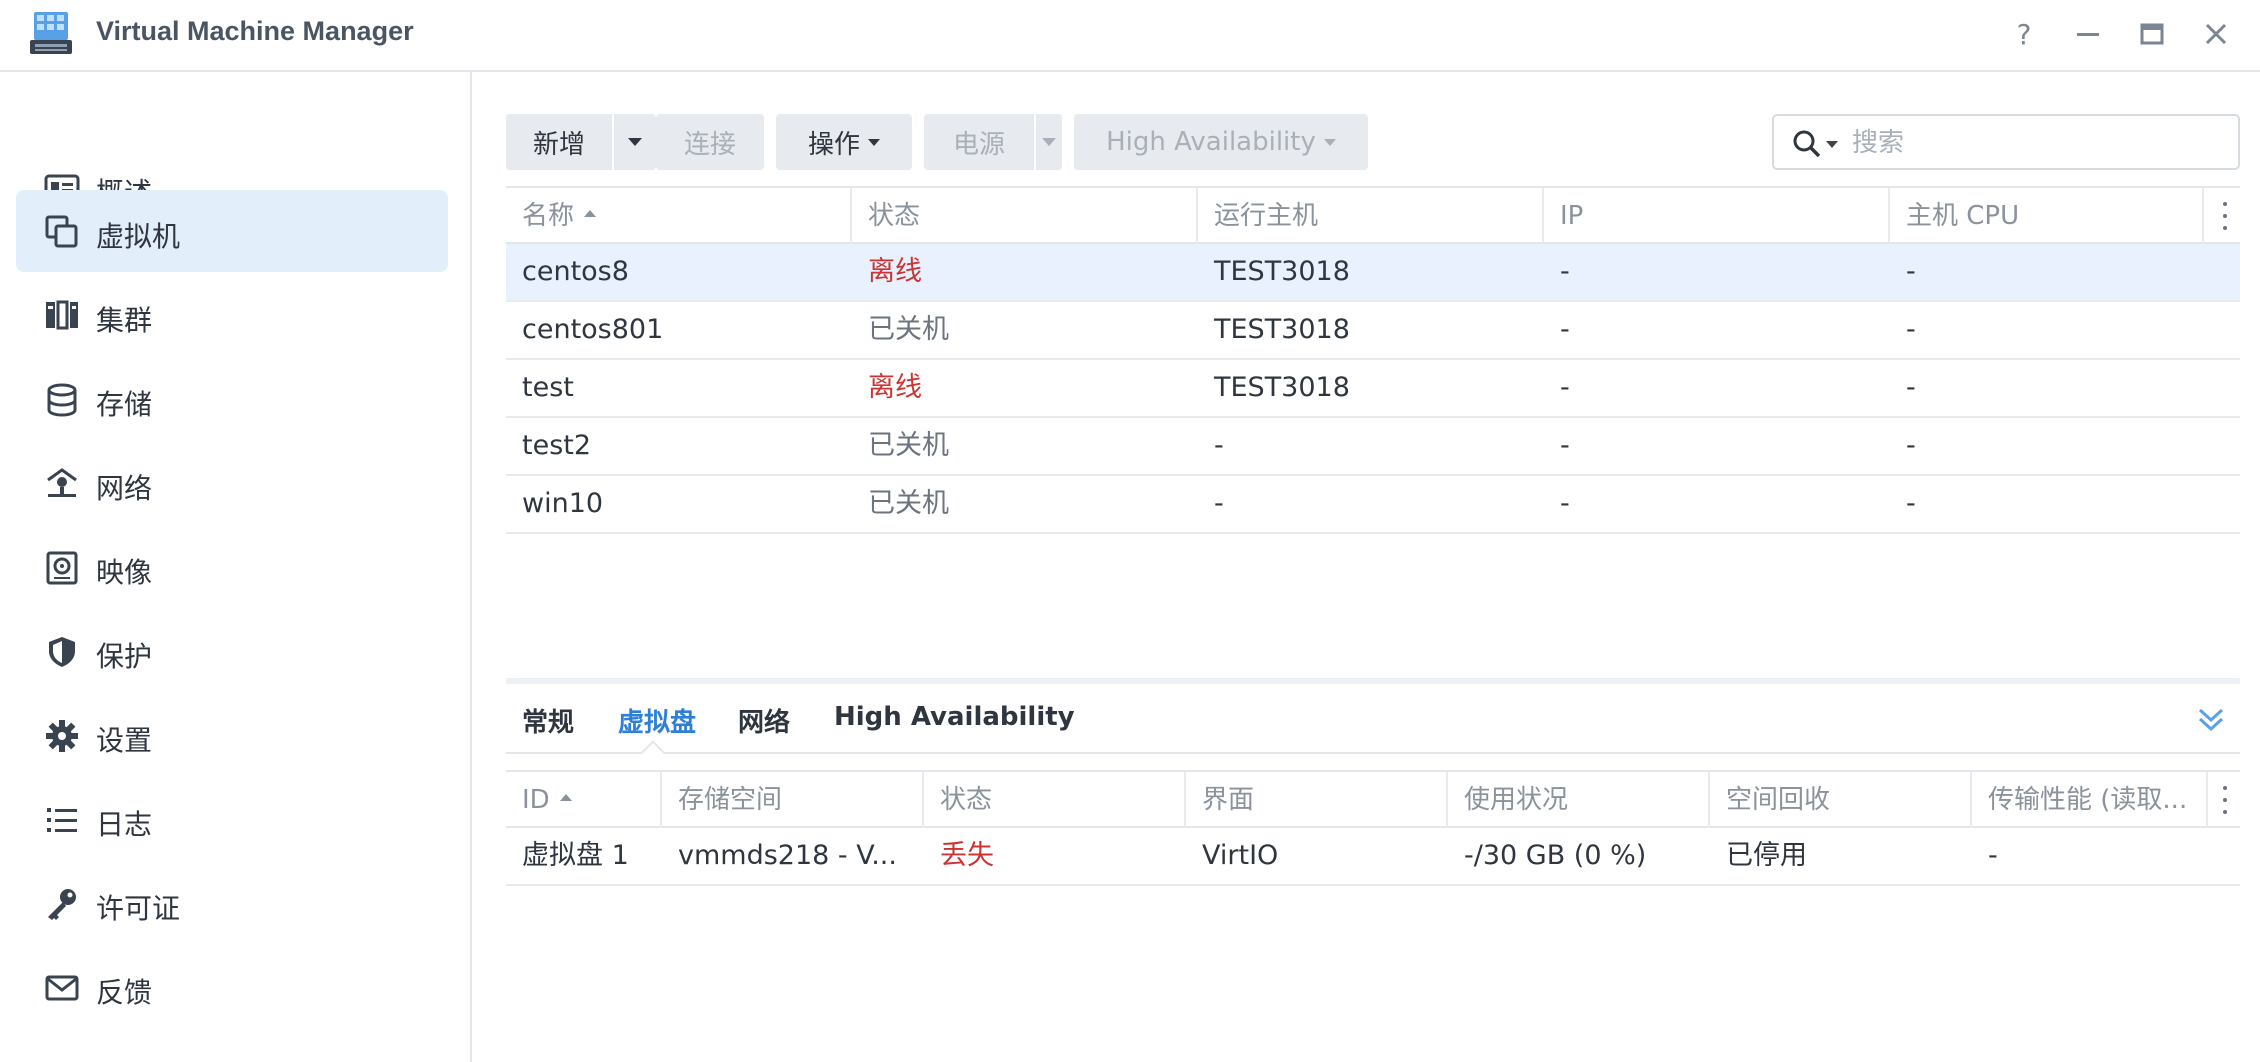 The image size is (2260, 1062). Describe the element at coordinates (232, 315) in the screenshot. I see `sidebar-item-cluster: 集群` at that location.